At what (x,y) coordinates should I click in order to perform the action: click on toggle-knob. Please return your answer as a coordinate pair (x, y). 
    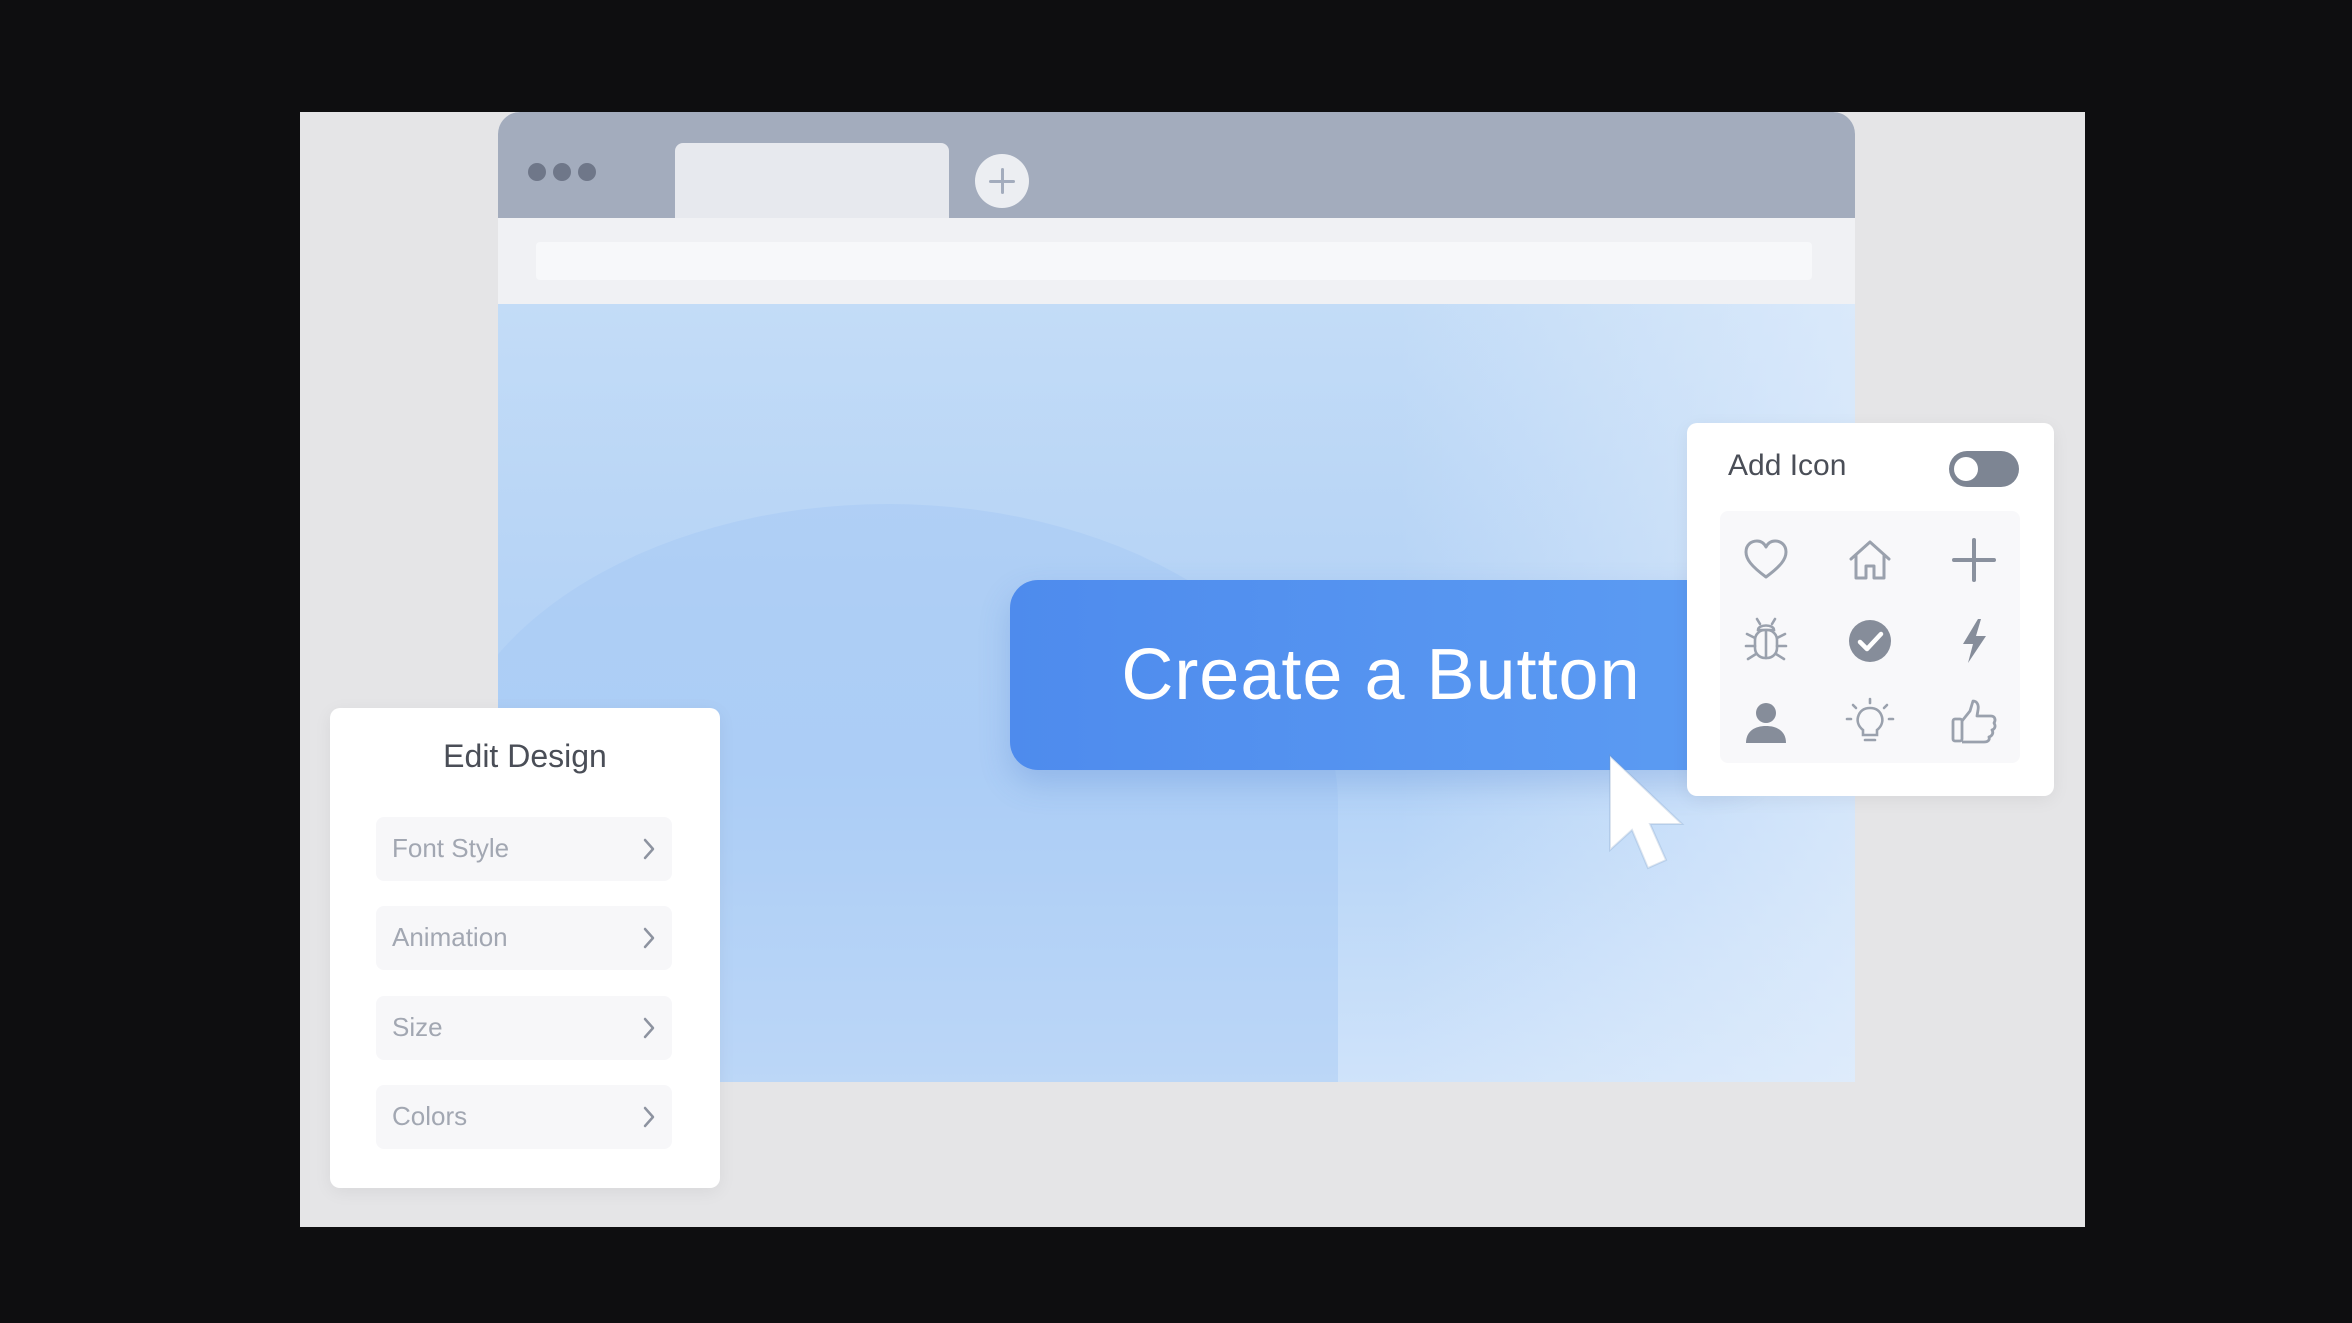
    Looking at the image, I should click on (1966, 469).